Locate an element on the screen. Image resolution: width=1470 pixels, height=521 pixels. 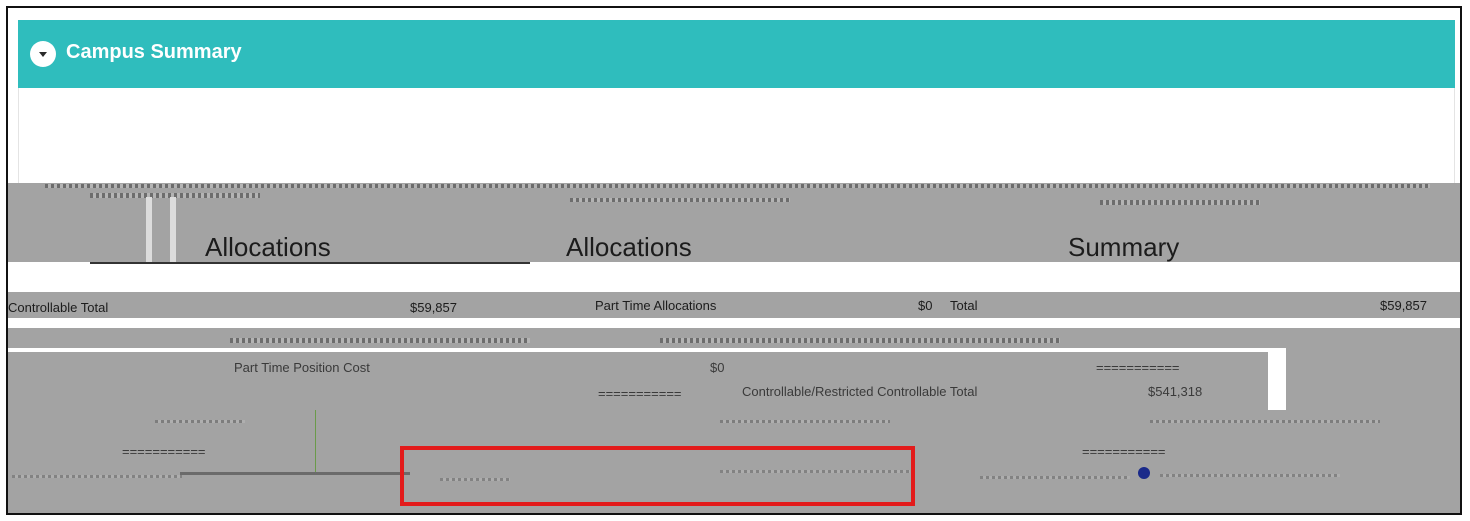
controllable-total-value: $59,857 is located at coordinates (433, 307).